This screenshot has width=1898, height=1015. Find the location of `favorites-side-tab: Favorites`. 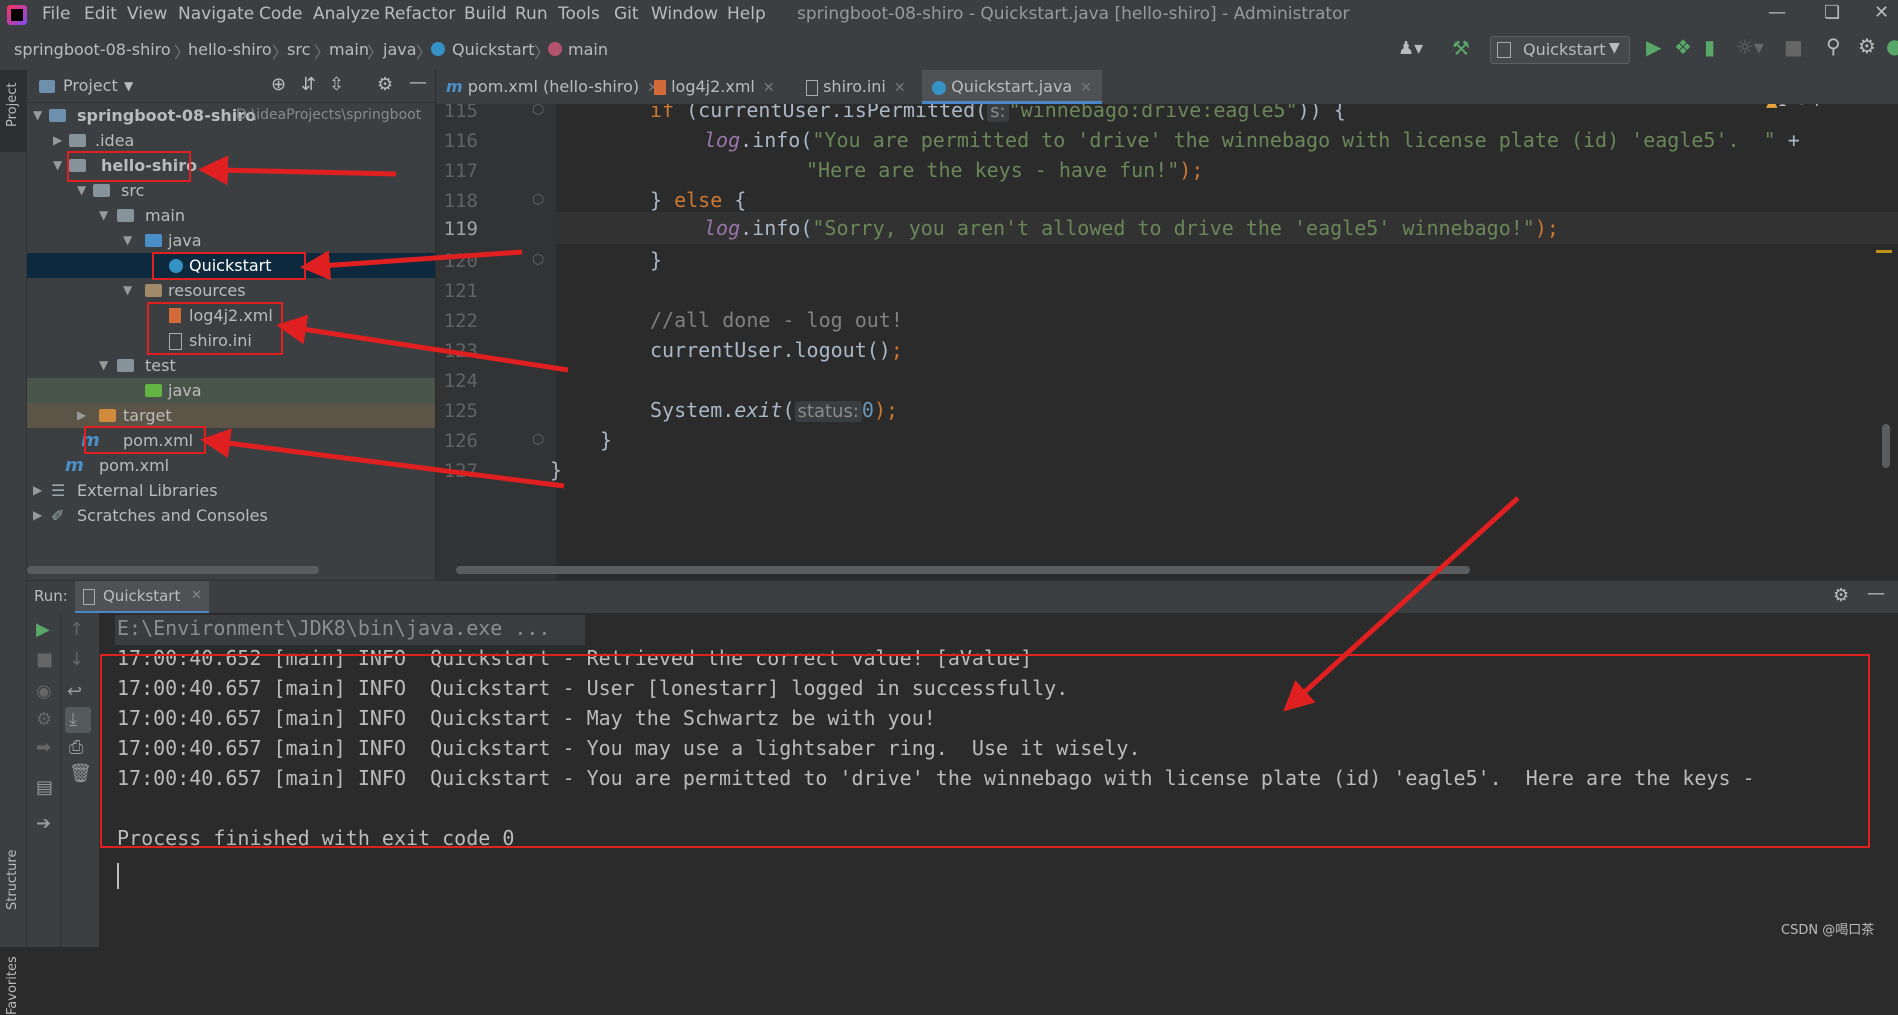

favorites-side-tab: Favorites is located at coordinates (12, 985).